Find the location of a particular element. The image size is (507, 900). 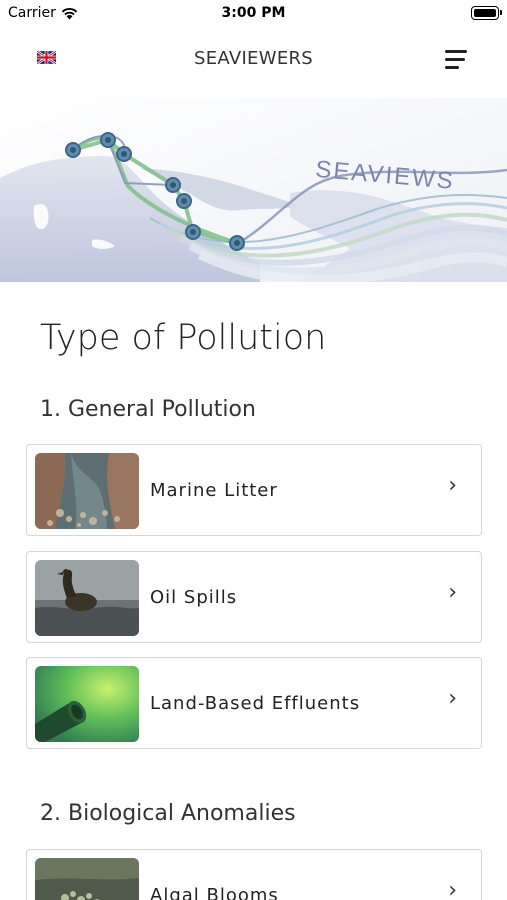

list-item-label: Algal Blooms is located at coordinates (214, 892).